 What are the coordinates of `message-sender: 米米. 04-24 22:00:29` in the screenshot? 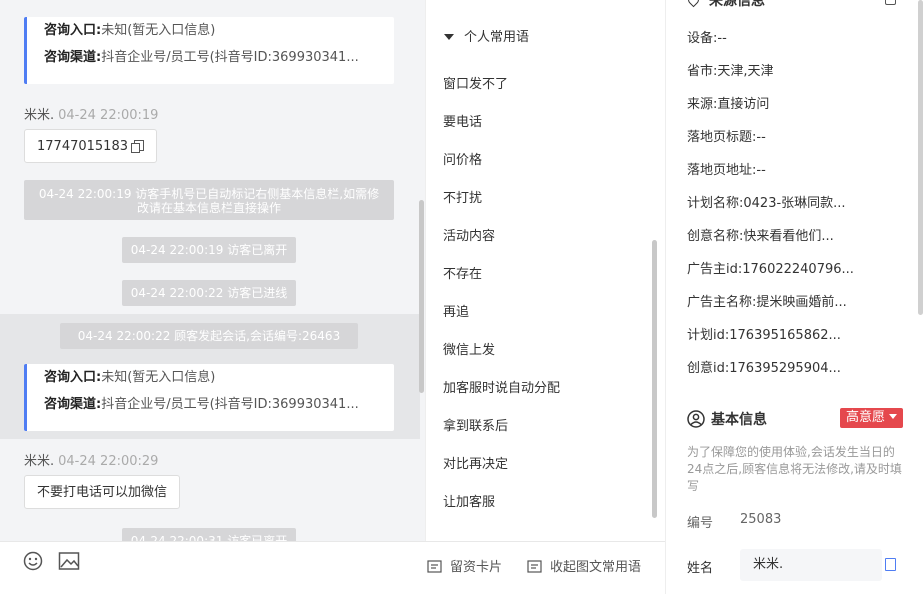 It's located at (91, 459).